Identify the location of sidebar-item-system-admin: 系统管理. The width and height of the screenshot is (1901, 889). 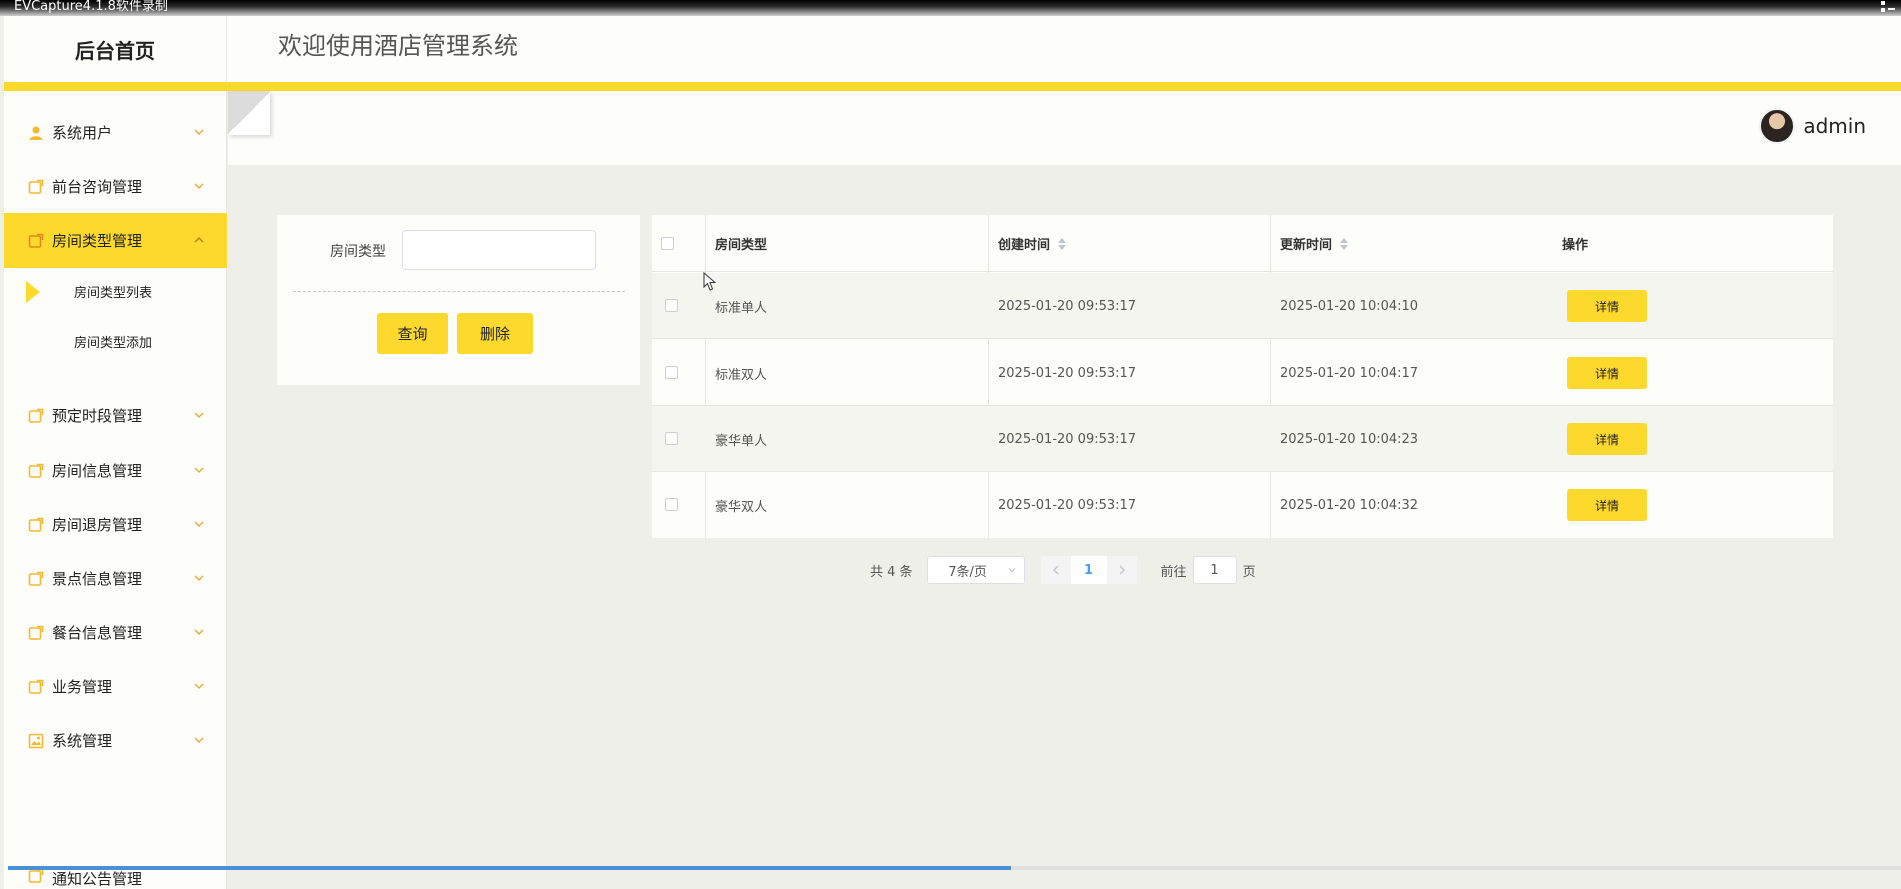
(115, 740).